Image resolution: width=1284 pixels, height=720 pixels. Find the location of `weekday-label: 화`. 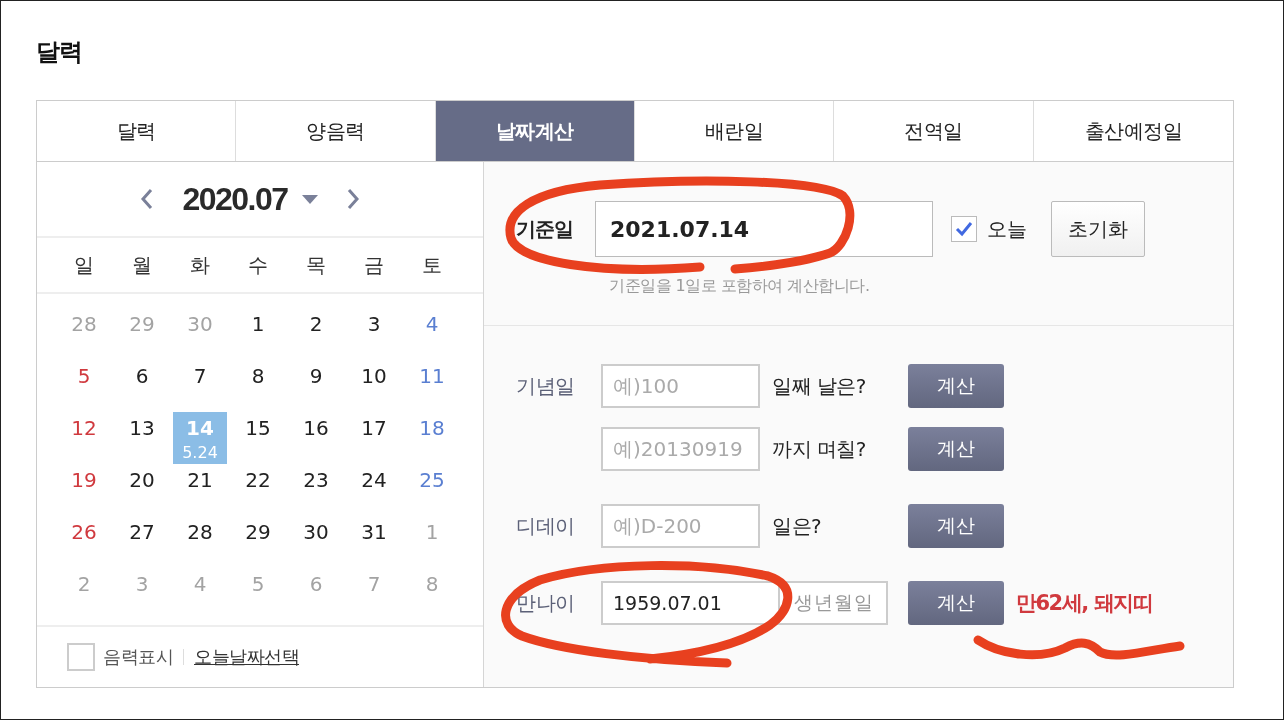

weekday-label: 화 is located at coordinates (200, 265).